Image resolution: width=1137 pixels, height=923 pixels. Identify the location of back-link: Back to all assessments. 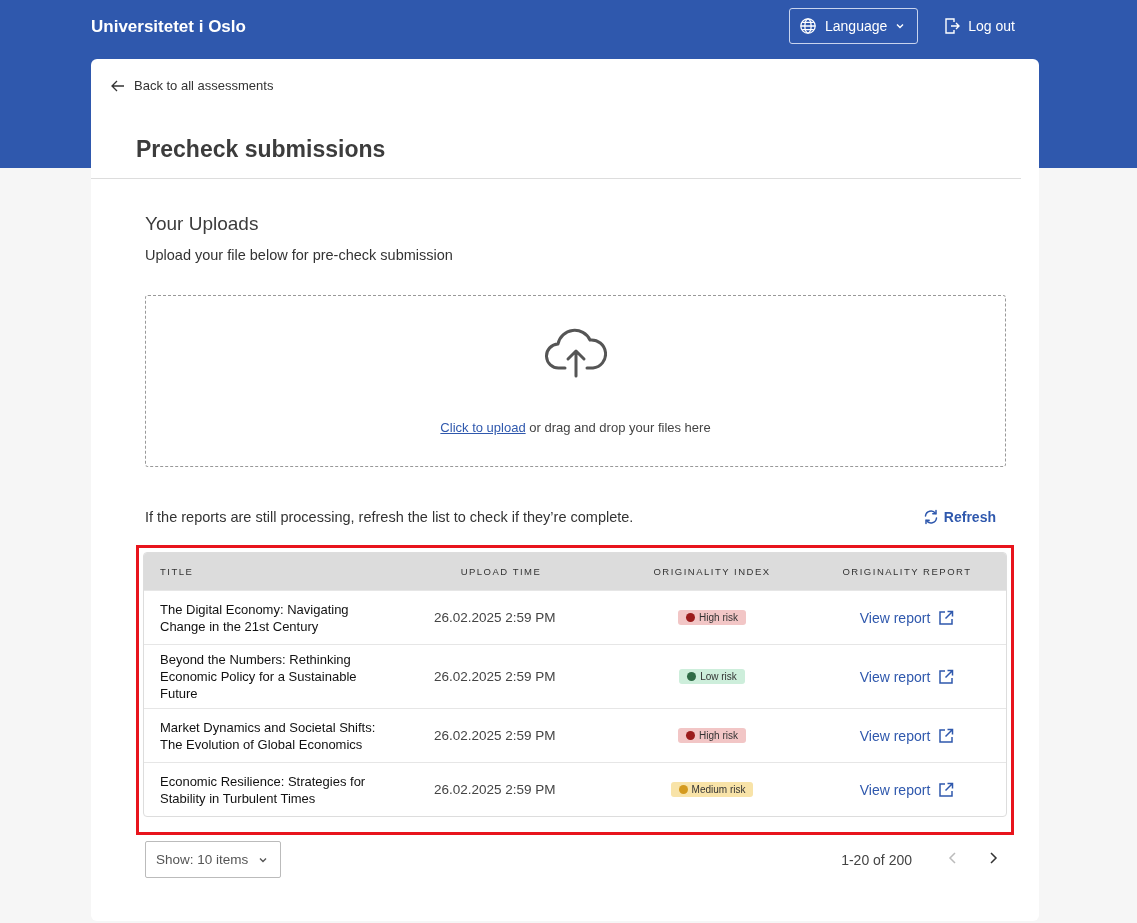
(192, 85).